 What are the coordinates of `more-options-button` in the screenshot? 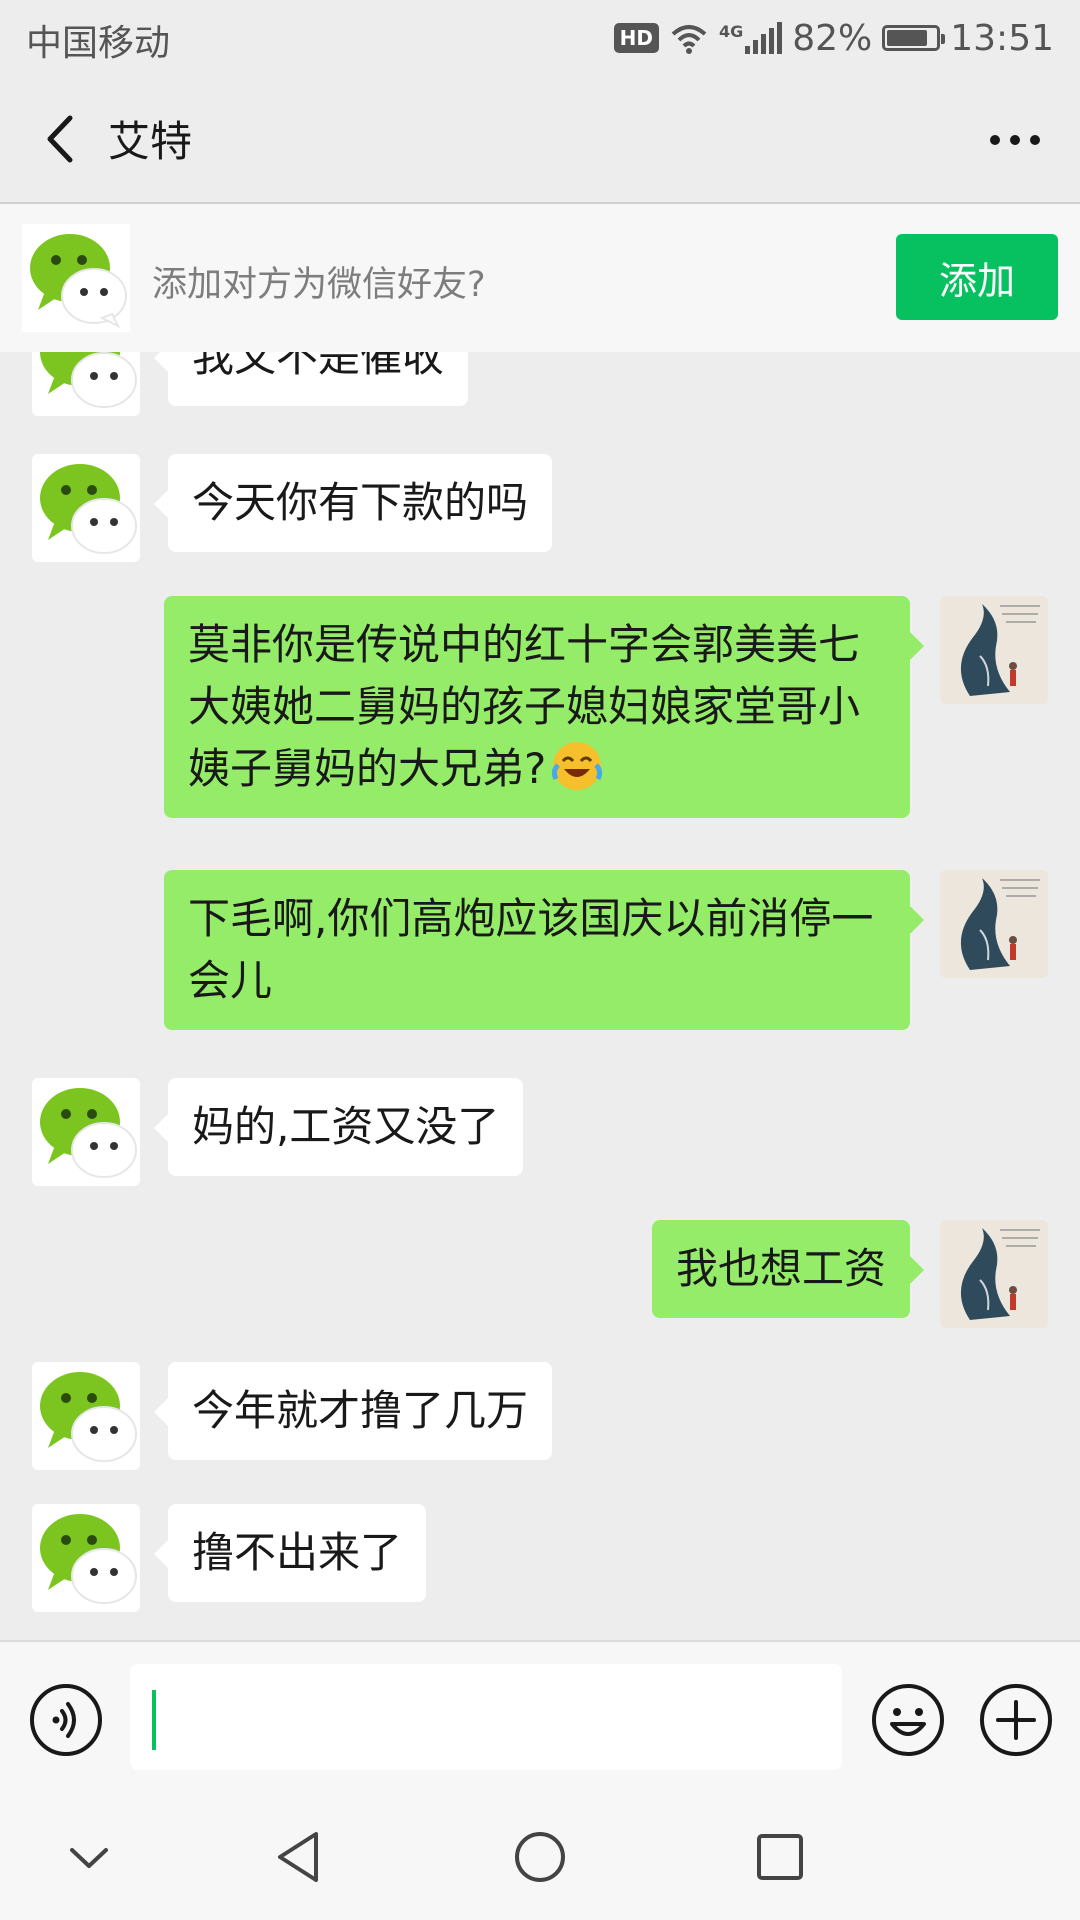 It's located at (1015, 140).